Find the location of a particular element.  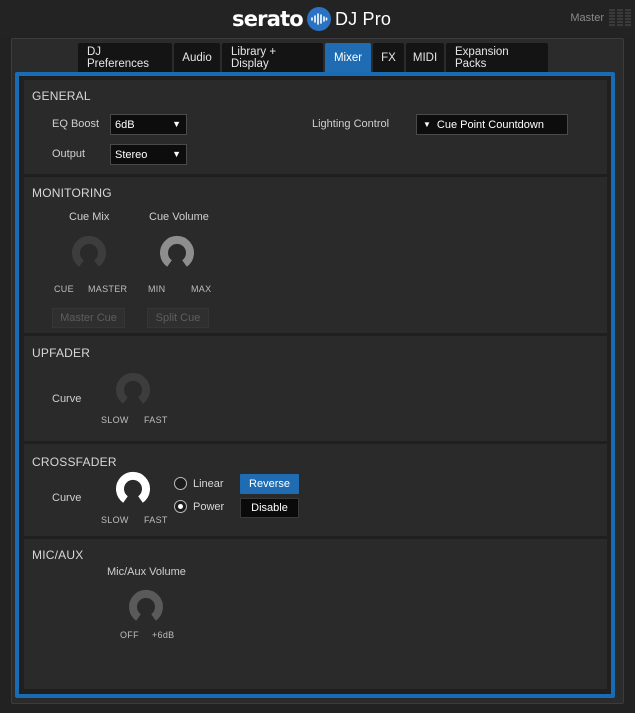

master-label: Master is located at coordinates (587, 18).